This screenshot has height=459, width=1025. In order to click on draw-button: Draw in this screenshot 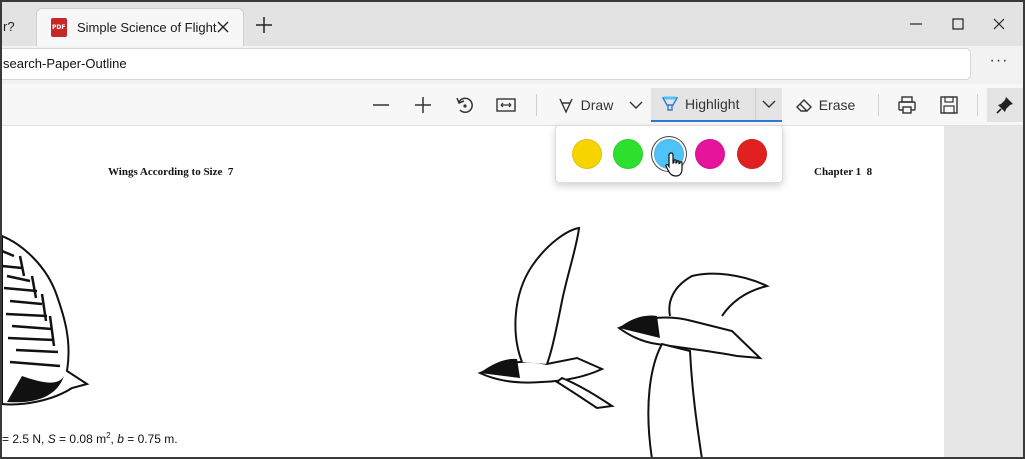, I will do `click(585, 105)`.